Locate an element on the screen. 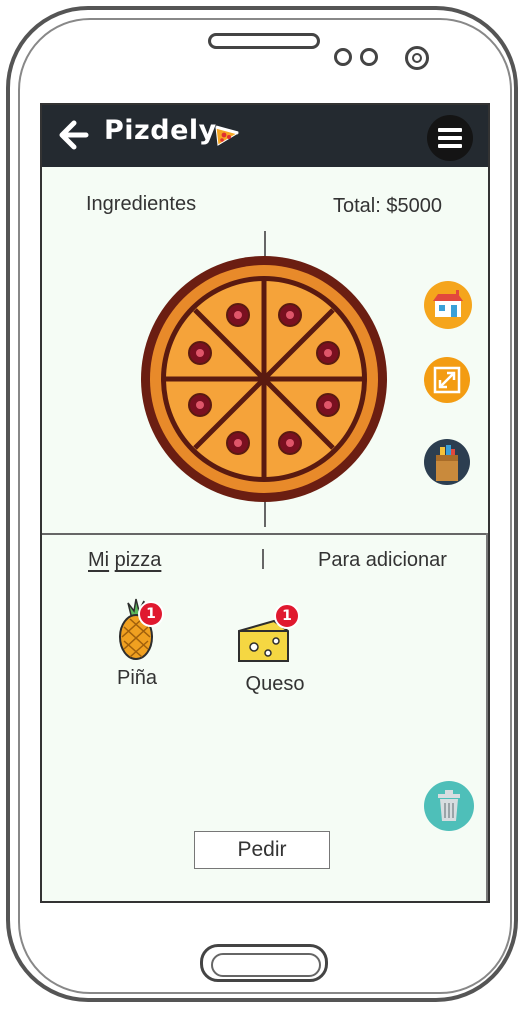  top-bar: Pizdely is located at coordinates (265, 136).